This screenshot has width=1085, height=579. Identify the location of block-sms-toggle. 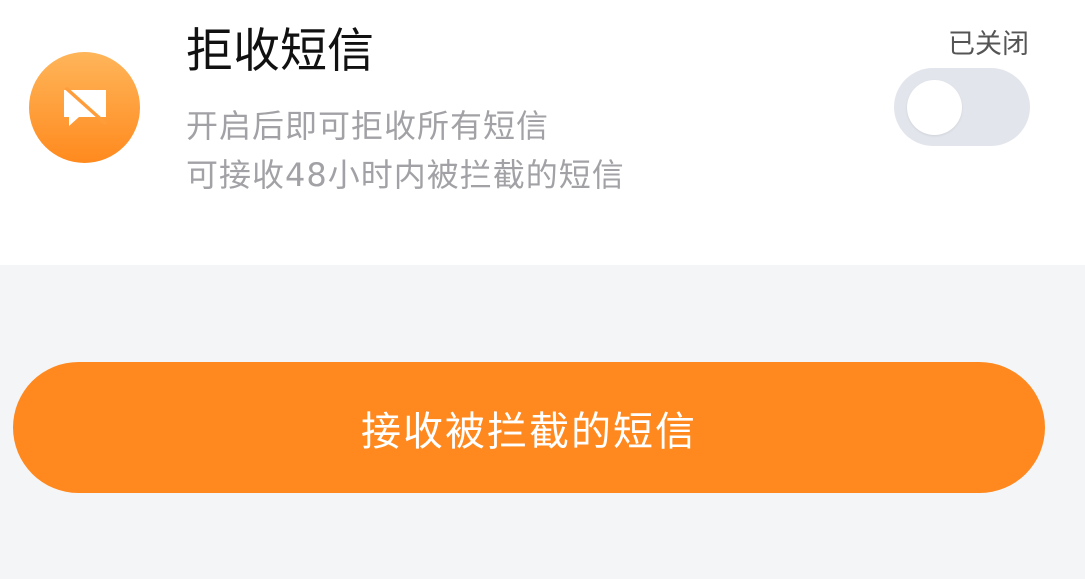
(962, 107).